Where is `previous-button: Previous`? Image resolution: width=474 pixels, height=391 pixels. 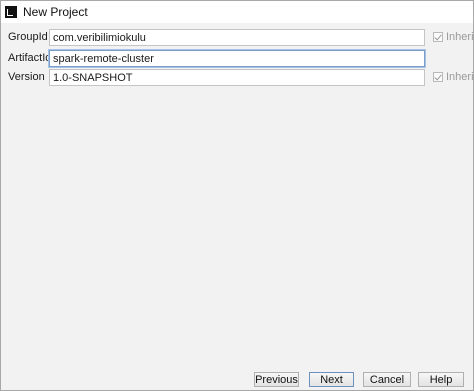 previous-button: Previous is located at coordinates (276, 379).